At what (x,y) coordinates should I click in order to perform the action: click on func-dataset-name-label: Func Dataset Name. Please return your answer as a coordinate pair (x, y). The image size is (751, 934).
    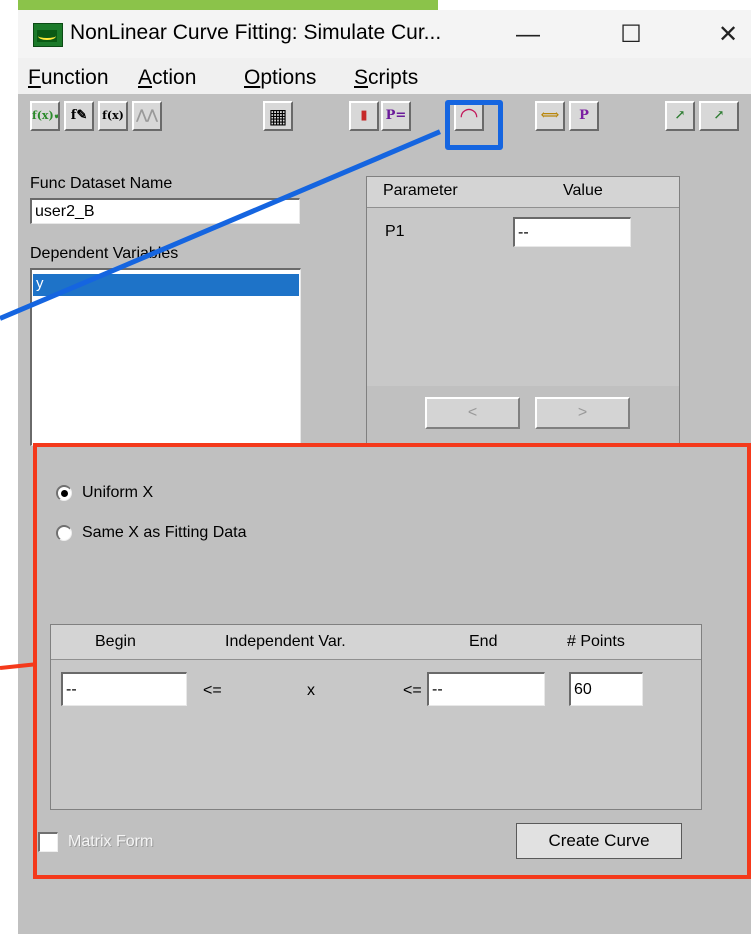
    Looking at the image, I should click on (101, 183).